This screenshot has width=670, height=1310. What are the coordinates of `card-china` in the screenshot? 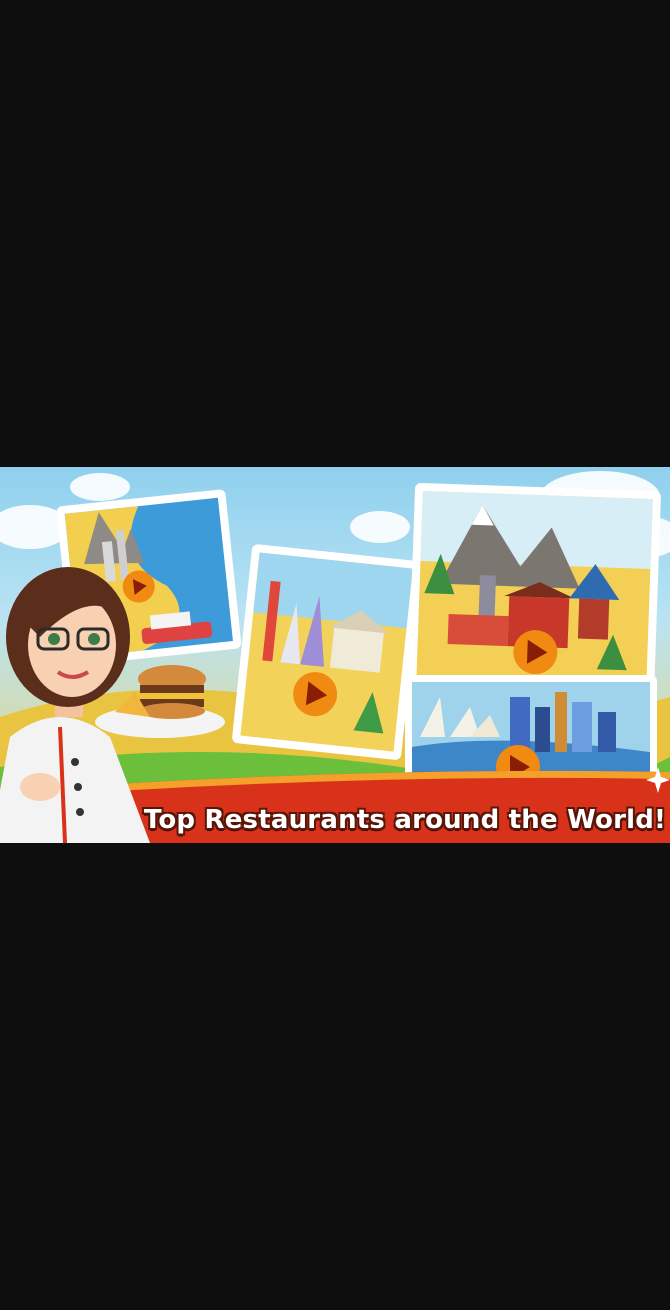 It's located at (534, 587).